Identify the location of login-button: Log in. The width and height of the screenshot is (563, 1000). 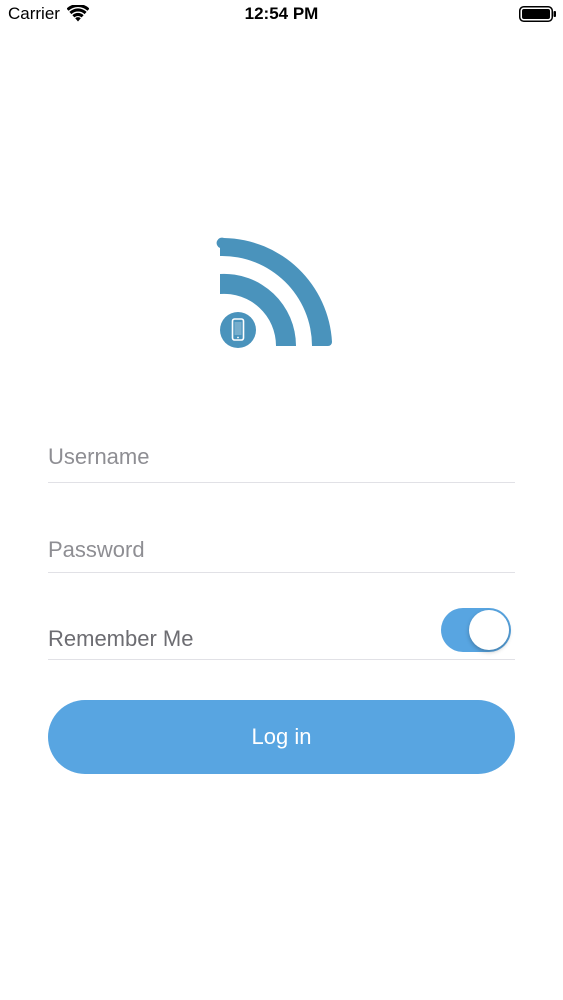
(281, 737).